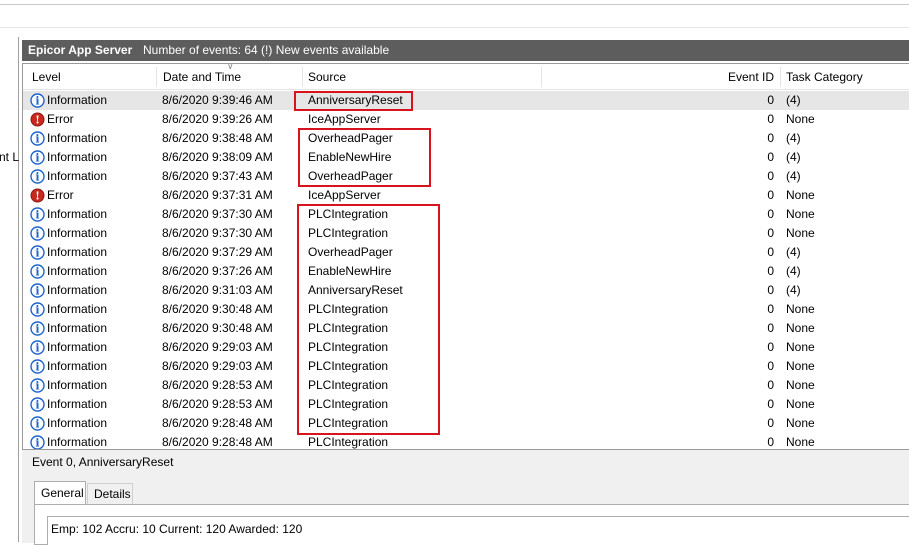 The width and height of the screenshot is (909, 545). I want to click on event-date-time: 8/6/2020 9:37:30 AM, so click(217, 233).